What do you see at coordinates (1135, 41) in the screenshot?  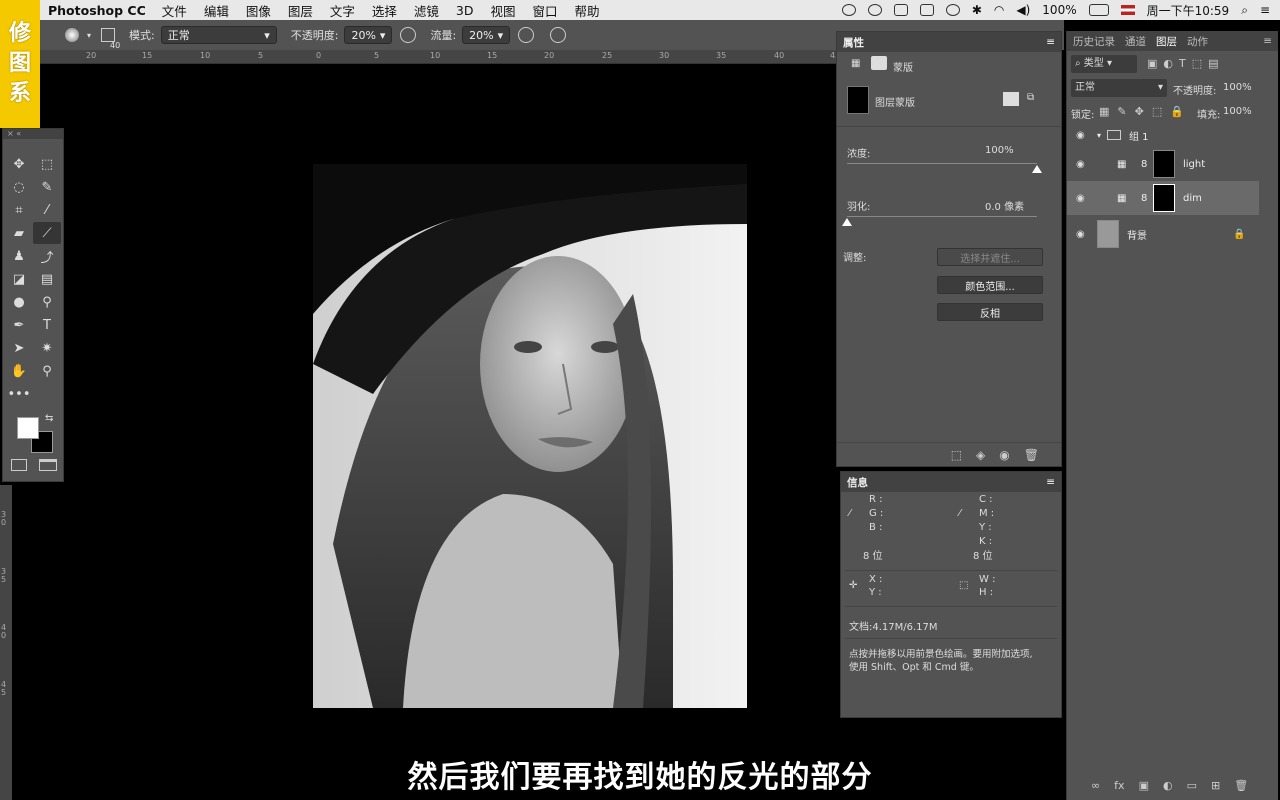 I see `tab-channels: 通道` at bounding box center [1135, 41].